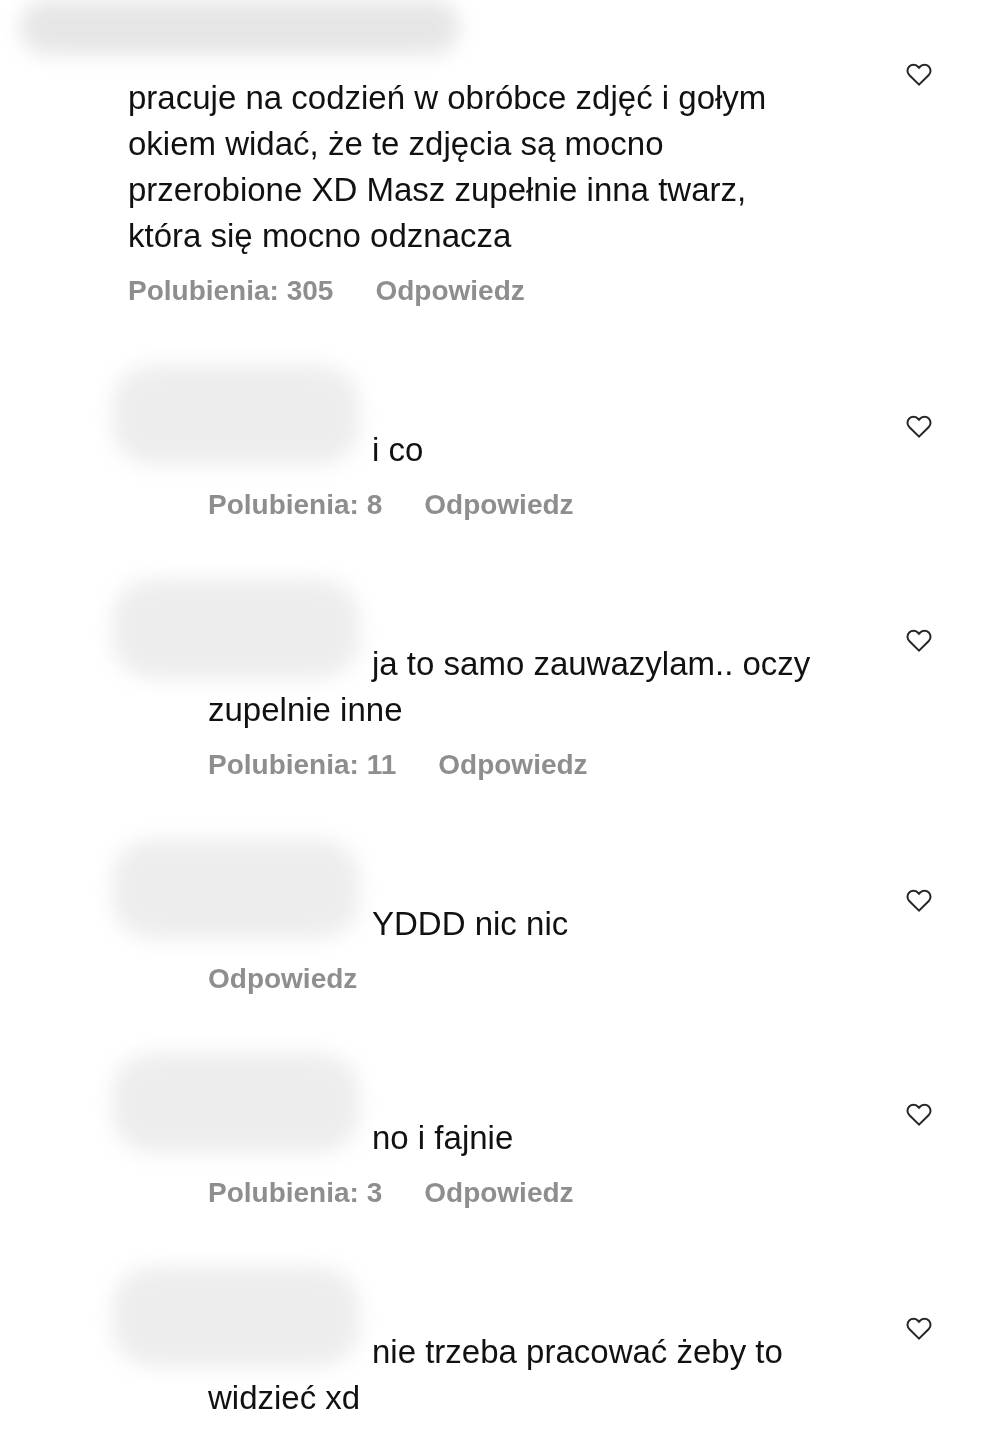  Describe the element at coordinates (510, 687) in the screenshot. I see `comment-text: ja to samo zauwazylam.. oczy zupelnie inne` at that location.